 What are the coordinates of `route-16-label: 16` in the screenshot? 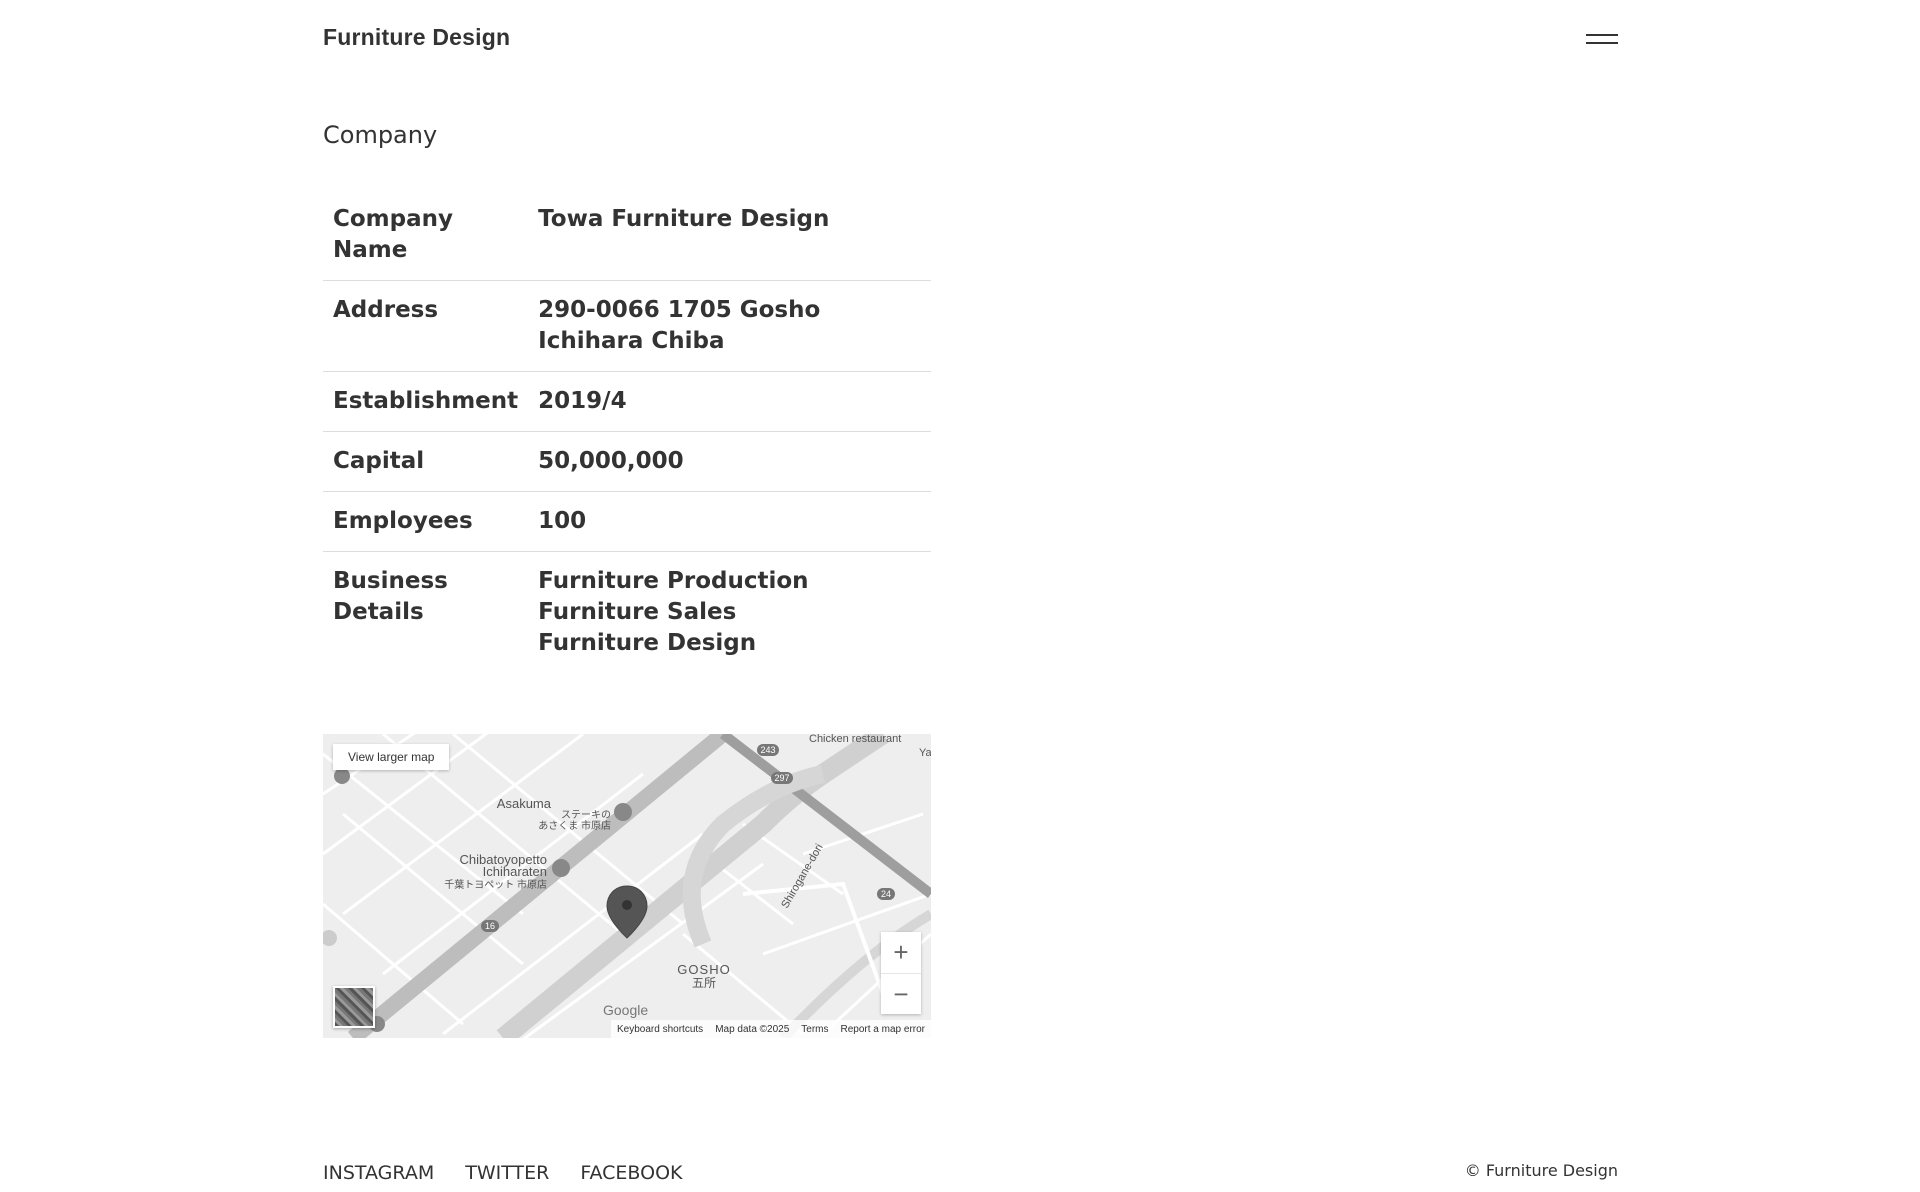 It's located at (490, 926).